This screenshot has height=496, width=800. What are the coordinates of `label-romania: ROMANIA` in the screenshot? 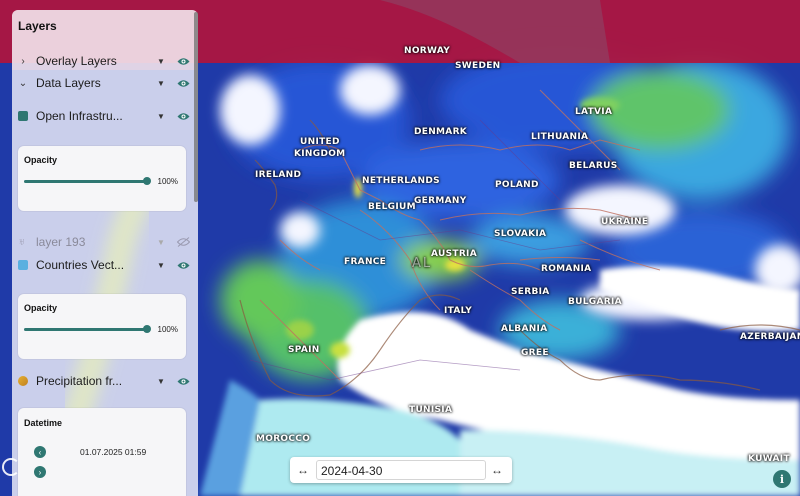 It's located at (566, 269).